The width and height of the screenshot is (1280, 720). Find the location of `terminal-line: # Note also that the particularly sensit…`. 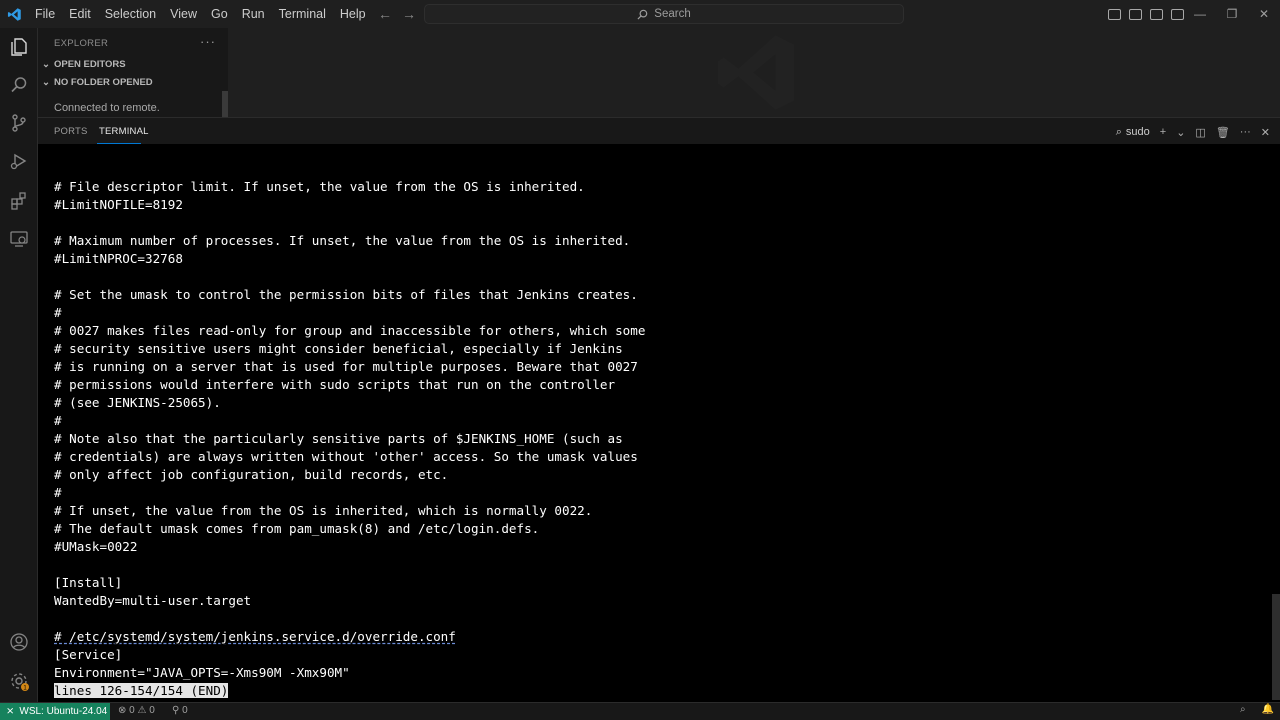

terminal-line: # Note also that the particularly sensit… is located at coordinates (338, 438).